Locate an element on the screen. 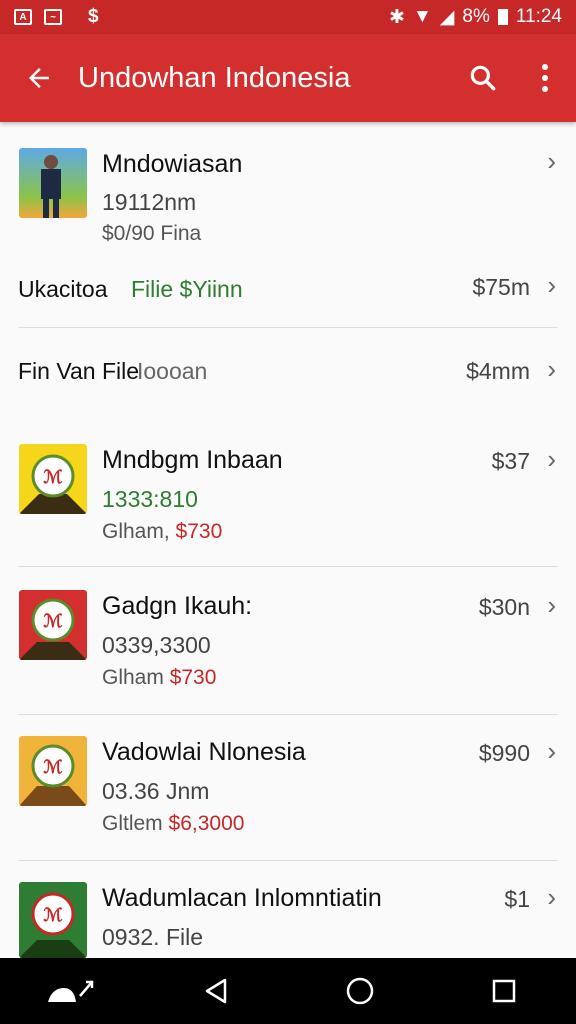 Image resolution: width=576 pixels, height=1024 pixels. app-bar: Undowhan Indonesia is located at coordinates (288, 78).